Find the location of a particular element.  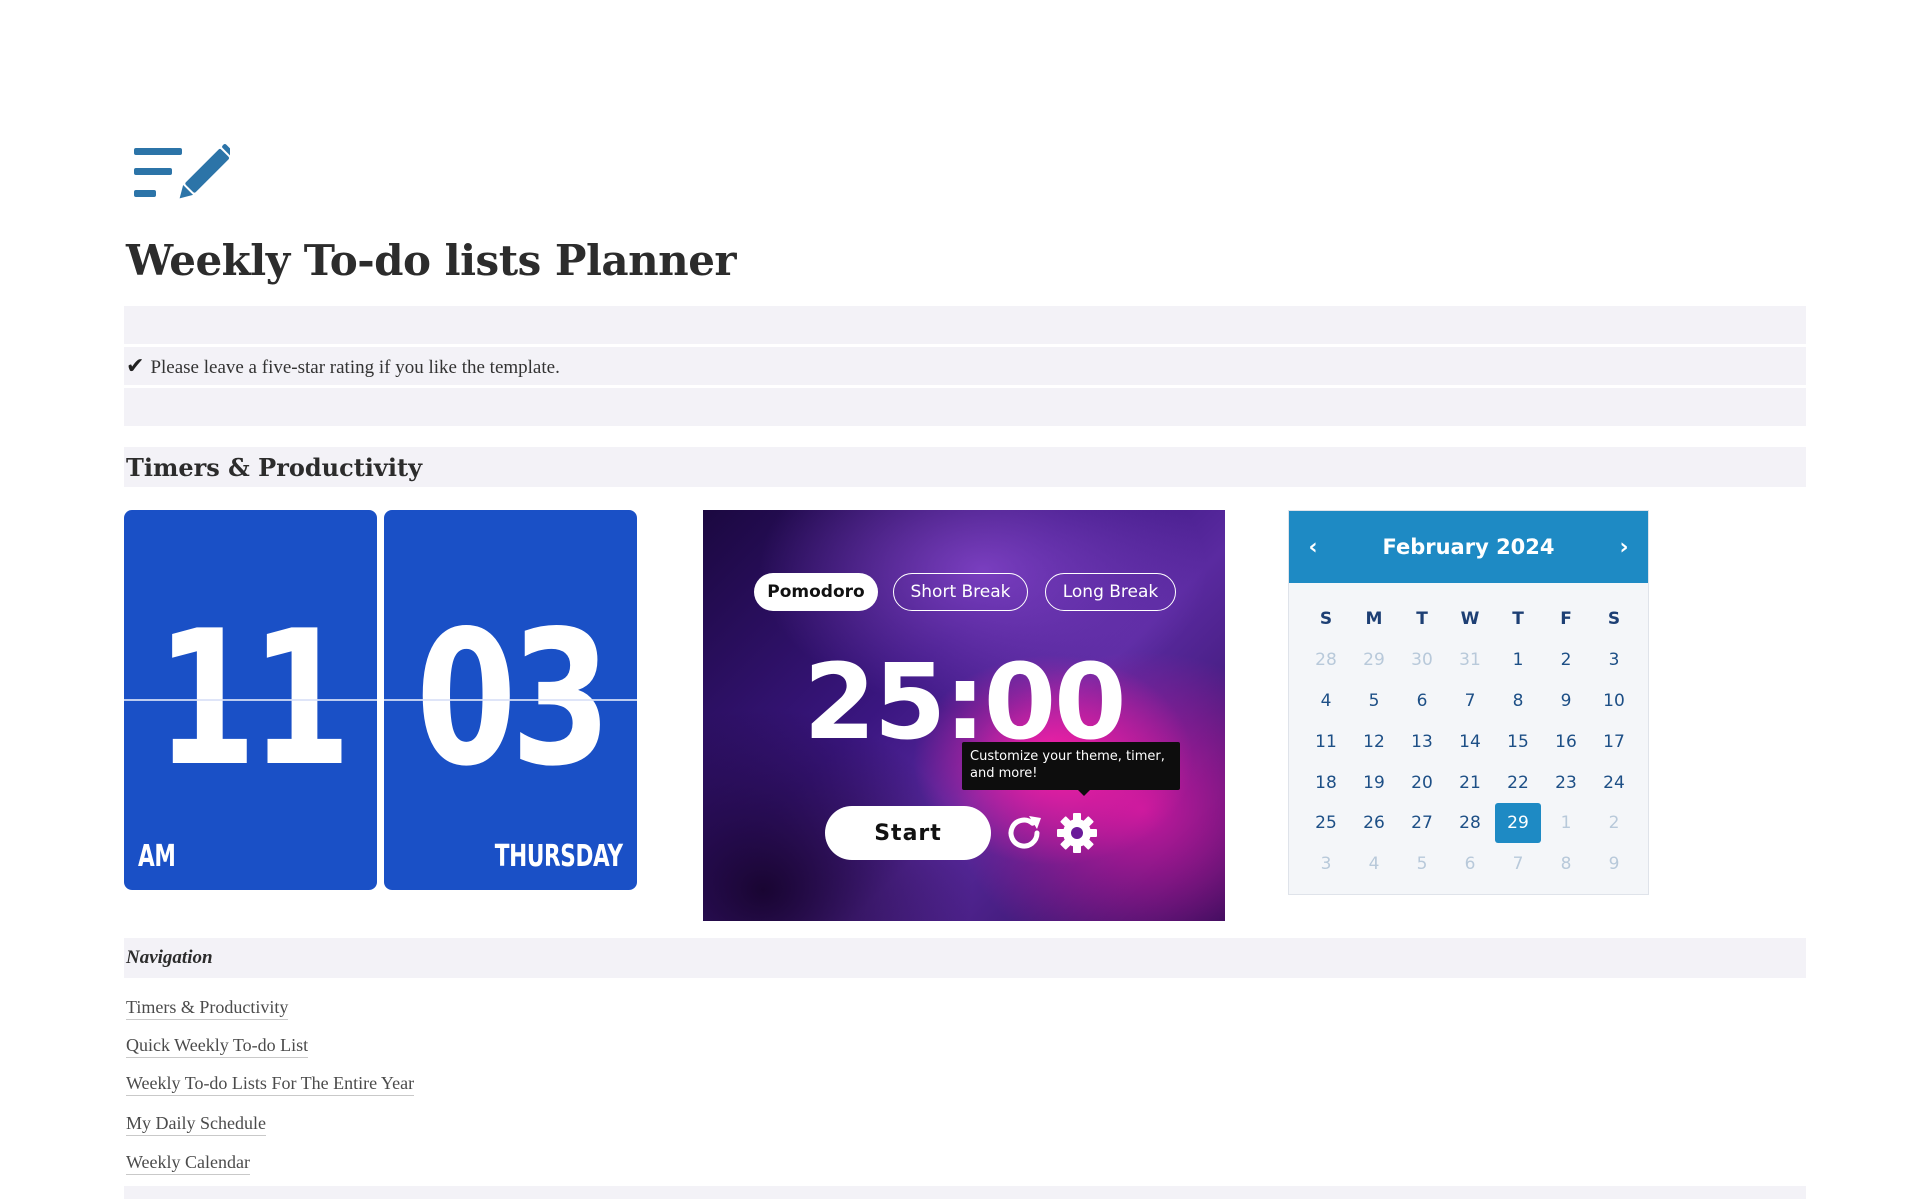

calendar-week: 11 12 13 14 15 16 17 is located at coordinates (1470, 741).